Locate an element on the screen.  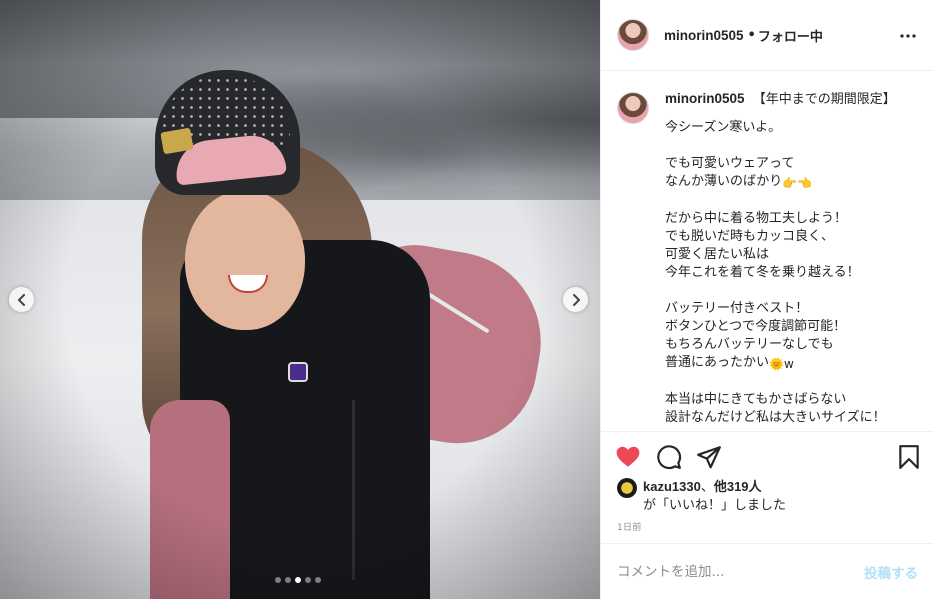
caption-line: 普通にあったかい🌞w is located at coordinates (790, 363).